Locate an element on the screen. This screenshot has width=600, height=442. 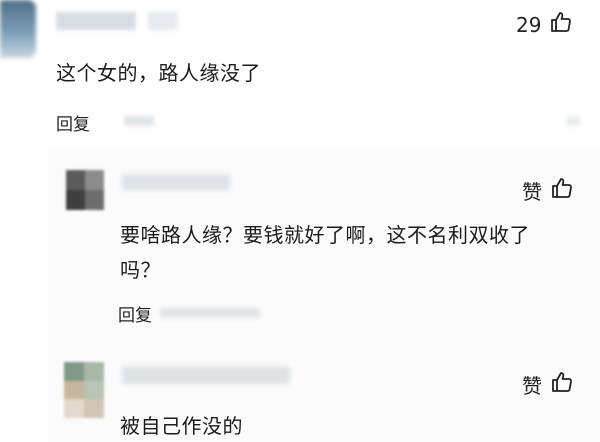
reply-text-line2: 吗？ is located at coordinates (140, 270).